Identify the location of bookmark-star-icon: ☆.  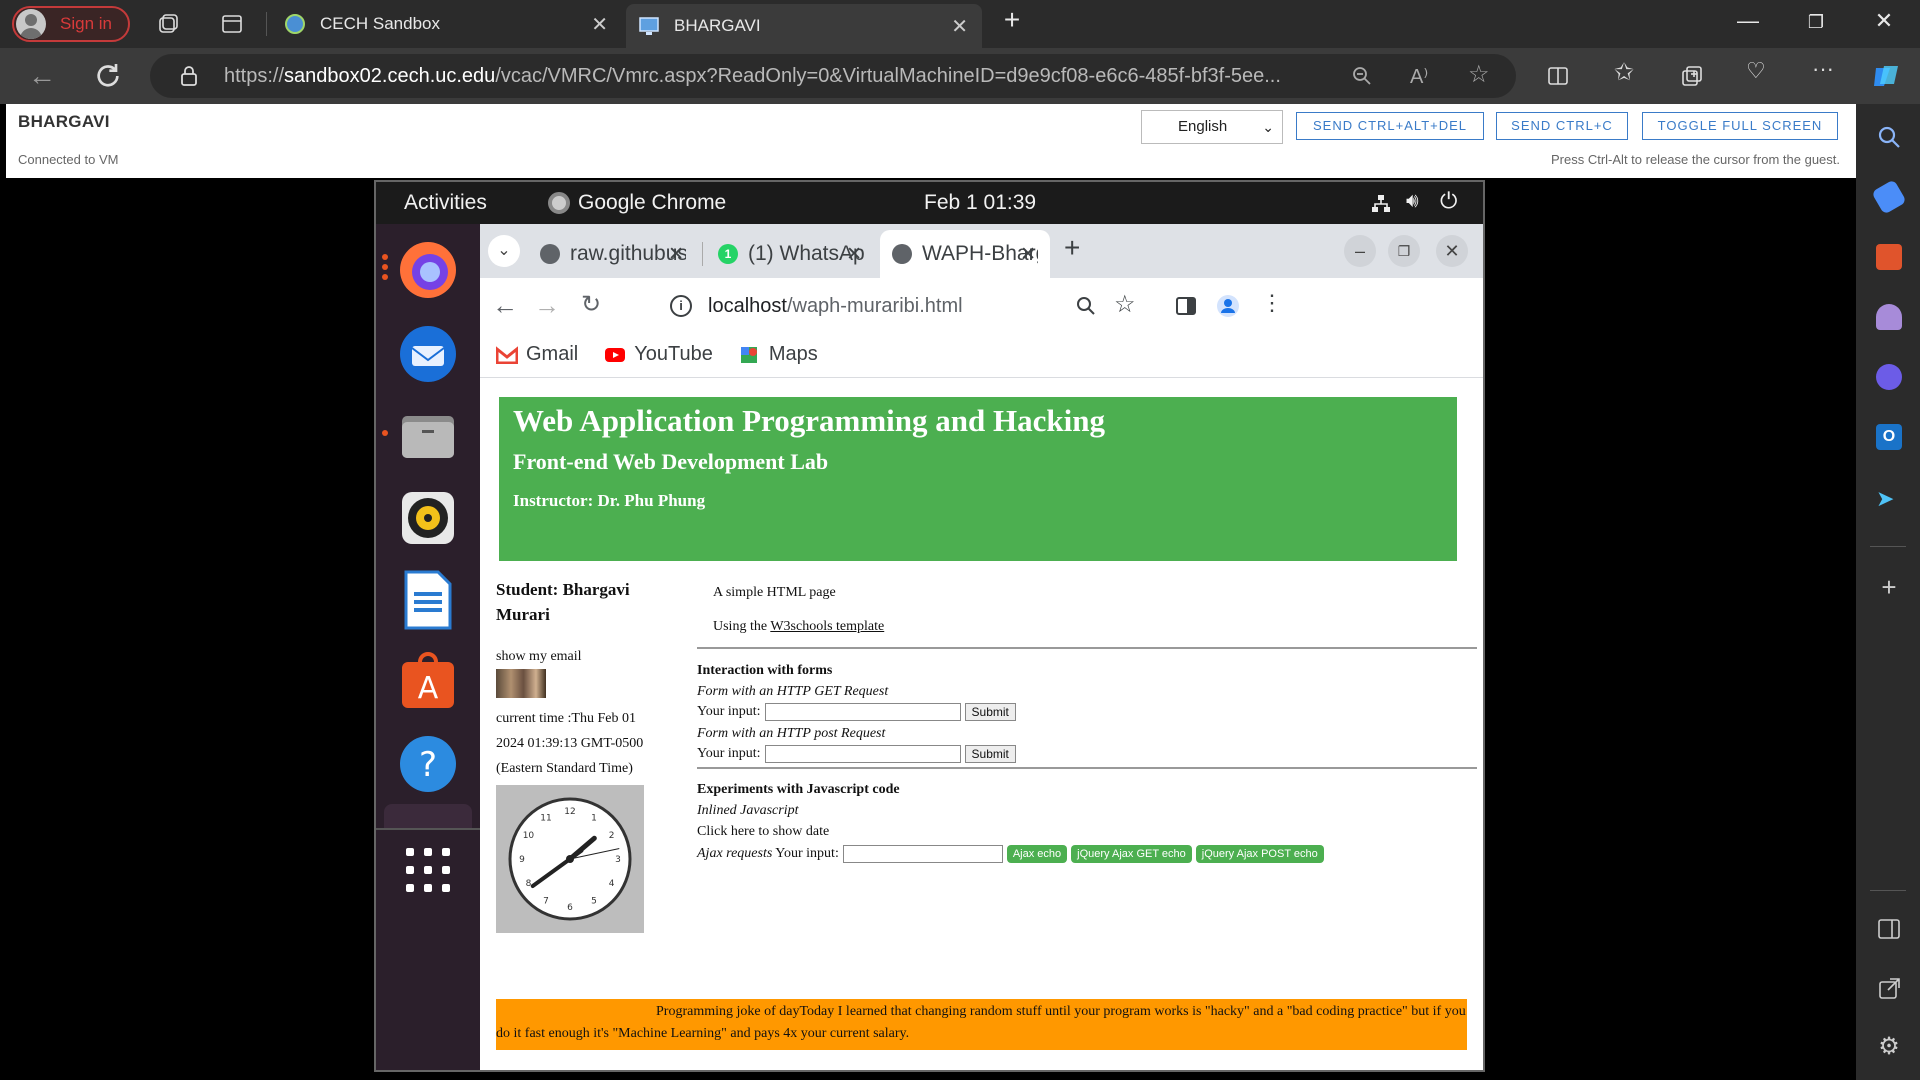
(1126, 304).